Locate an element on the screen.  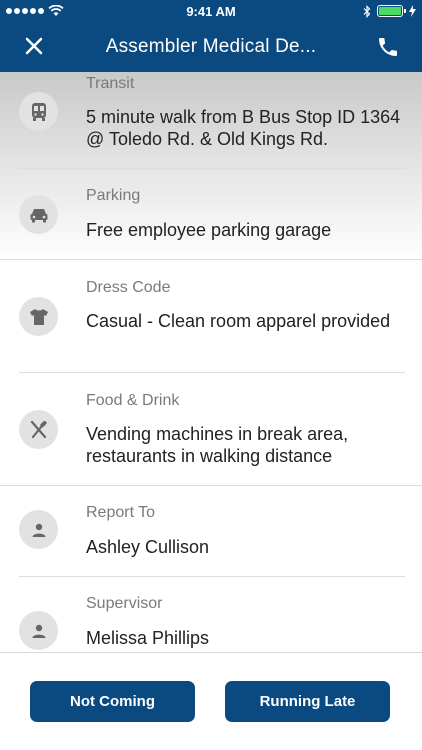
bus-icon is located at coordinates (38, 111).